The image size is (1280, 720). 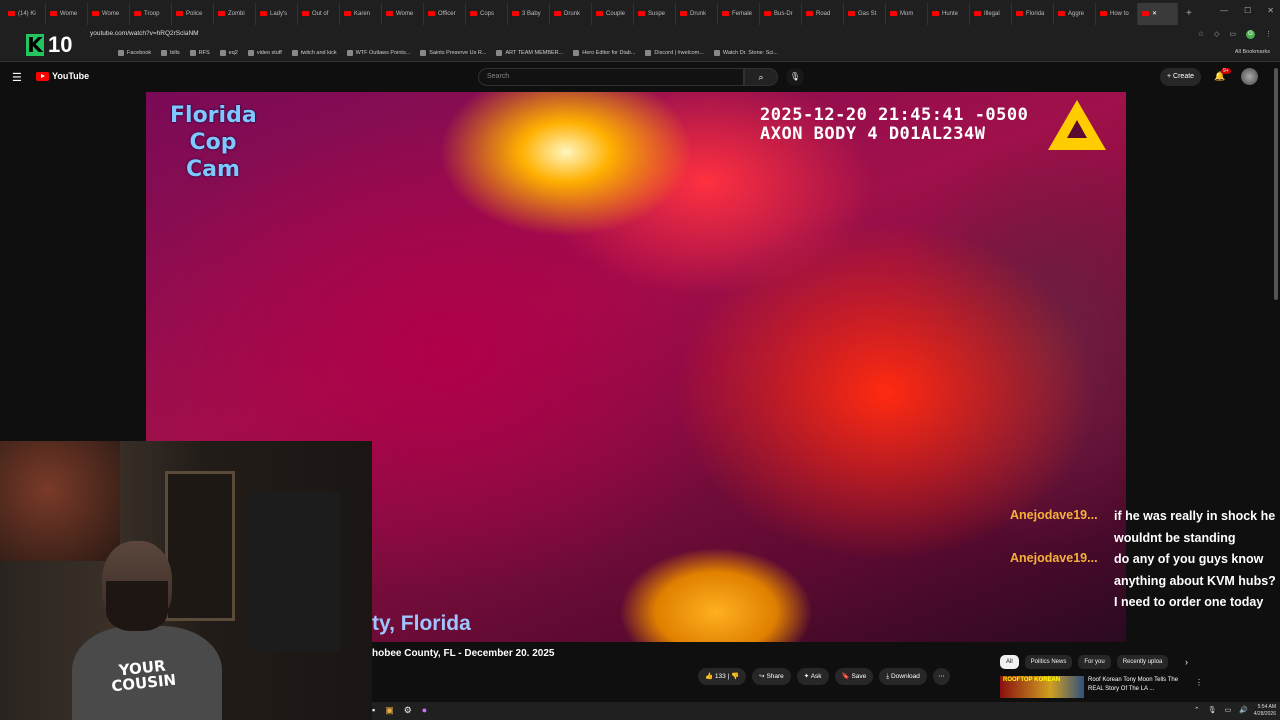 I want to click on browser-tab: Lady's, so click(x=277, y=13).